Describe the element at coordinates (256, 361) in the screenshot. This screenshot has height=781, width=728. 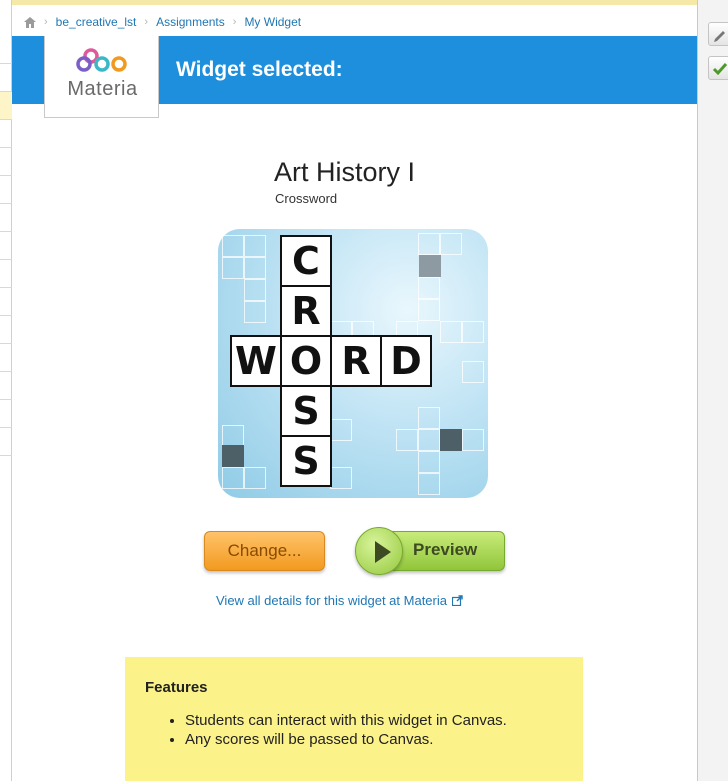
I see `crossword-letter-w: W` at that location.